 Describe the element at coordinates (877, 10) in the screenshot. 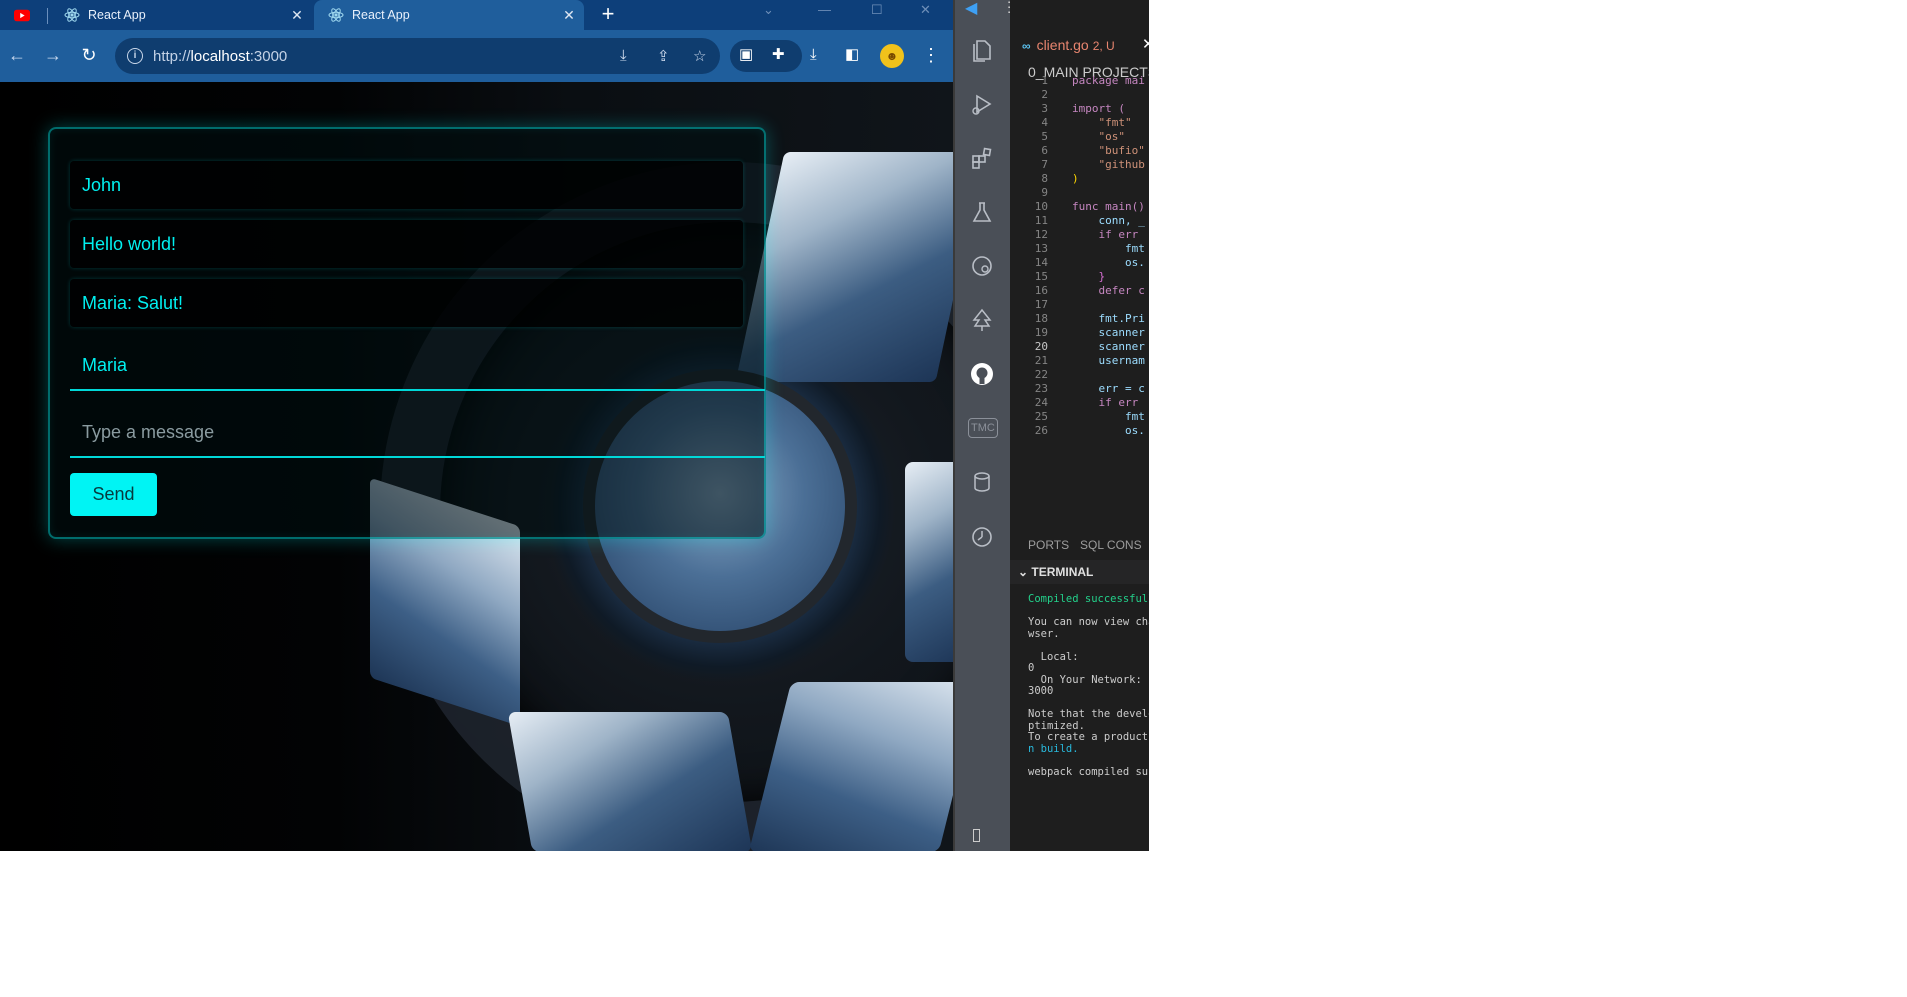

I see `maximize-icon: ☐` at that location.